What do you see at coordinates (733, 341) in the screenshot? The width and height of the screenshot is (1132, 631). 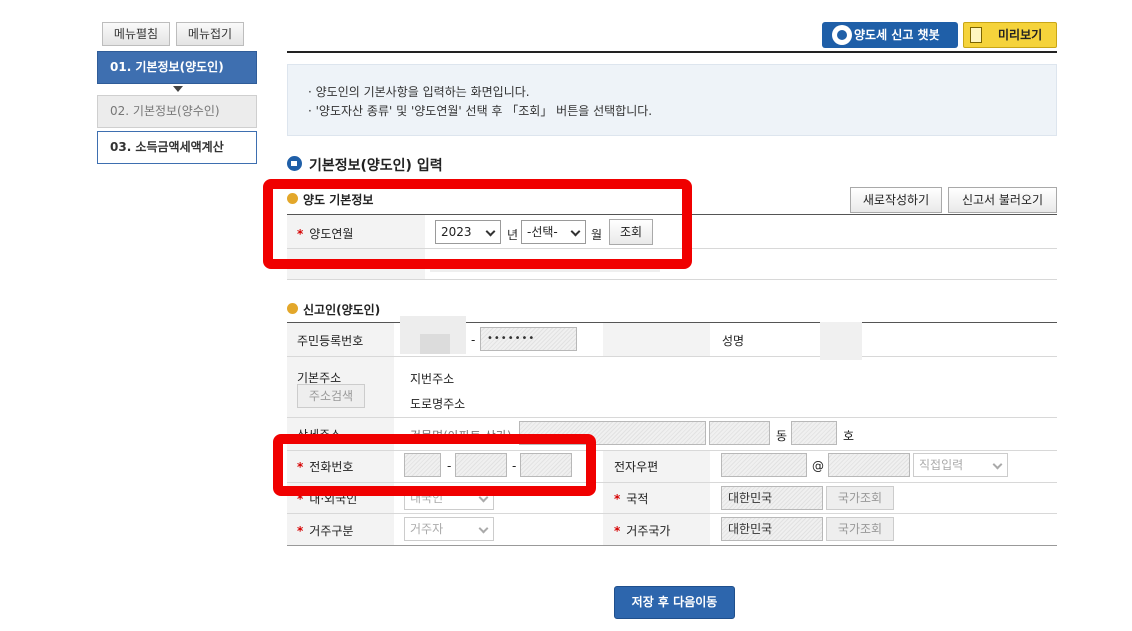 I see `name-label: 성명` at bounding box center [733, 341].